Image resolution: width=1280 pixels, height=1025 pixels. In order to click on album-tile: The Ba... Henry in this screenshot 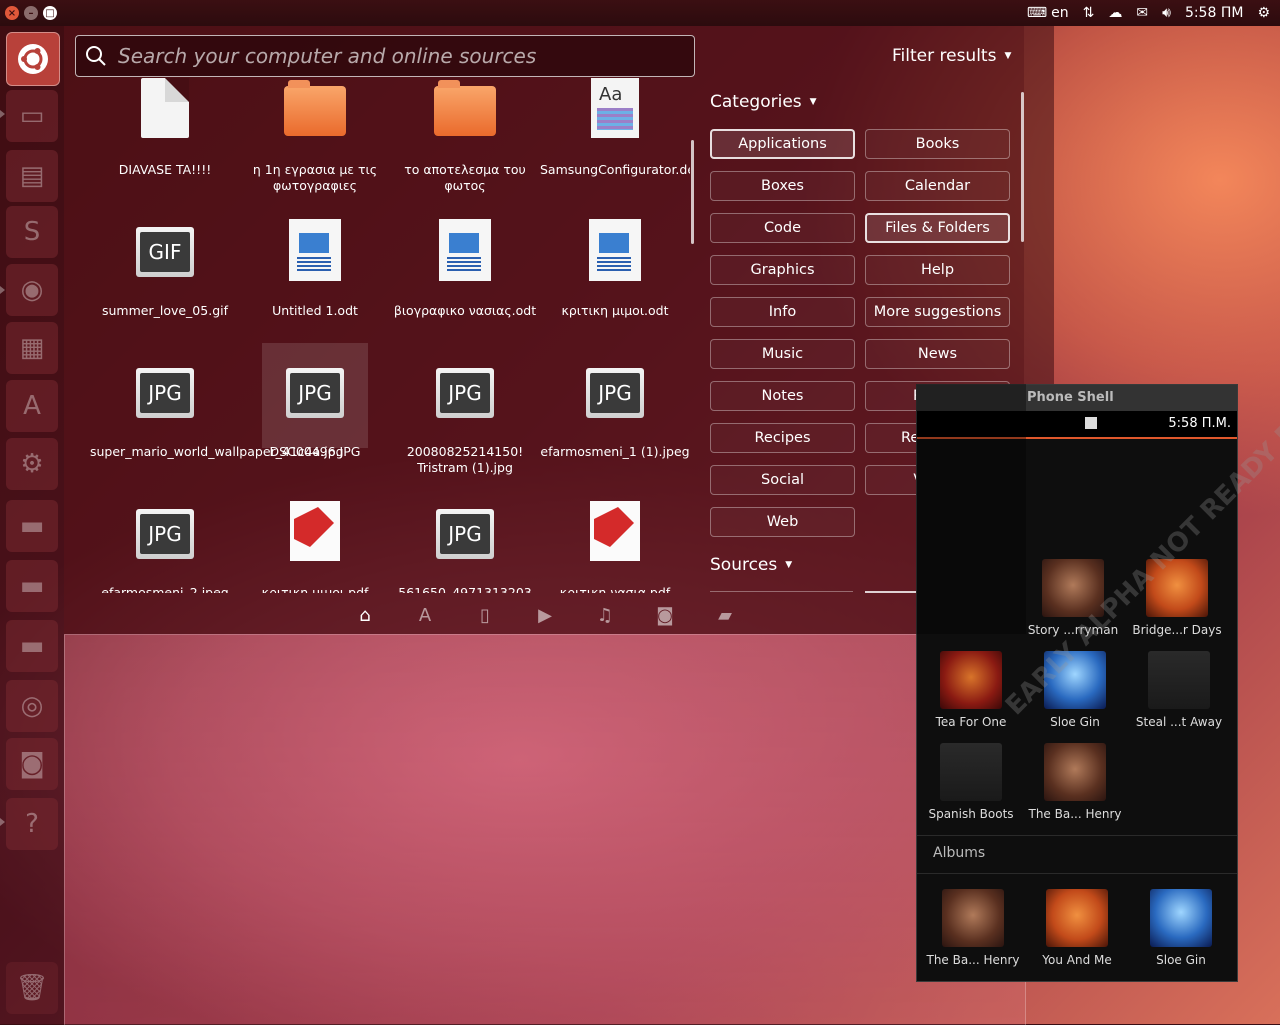, I will do `click(973, 928)`.